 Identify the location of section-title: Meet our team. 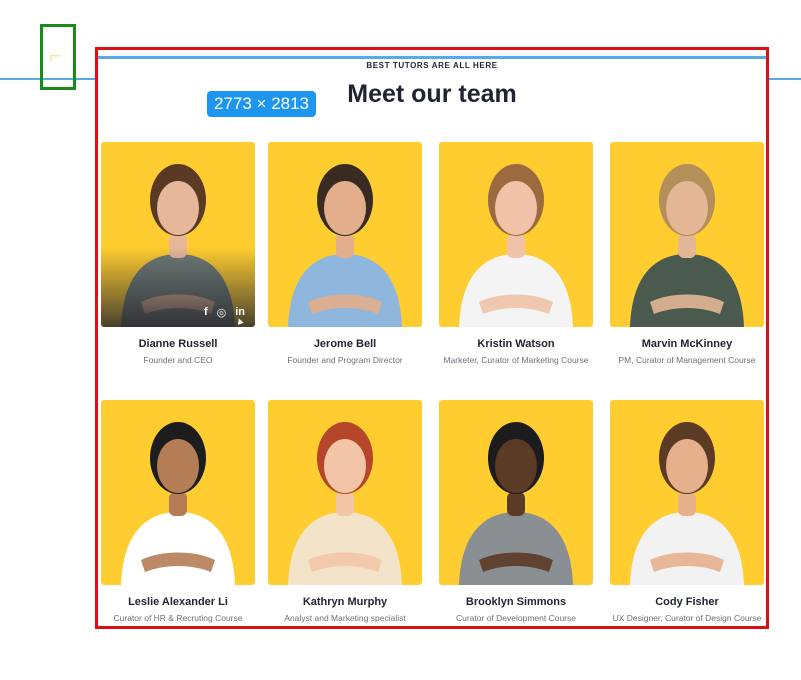
(432, 94).